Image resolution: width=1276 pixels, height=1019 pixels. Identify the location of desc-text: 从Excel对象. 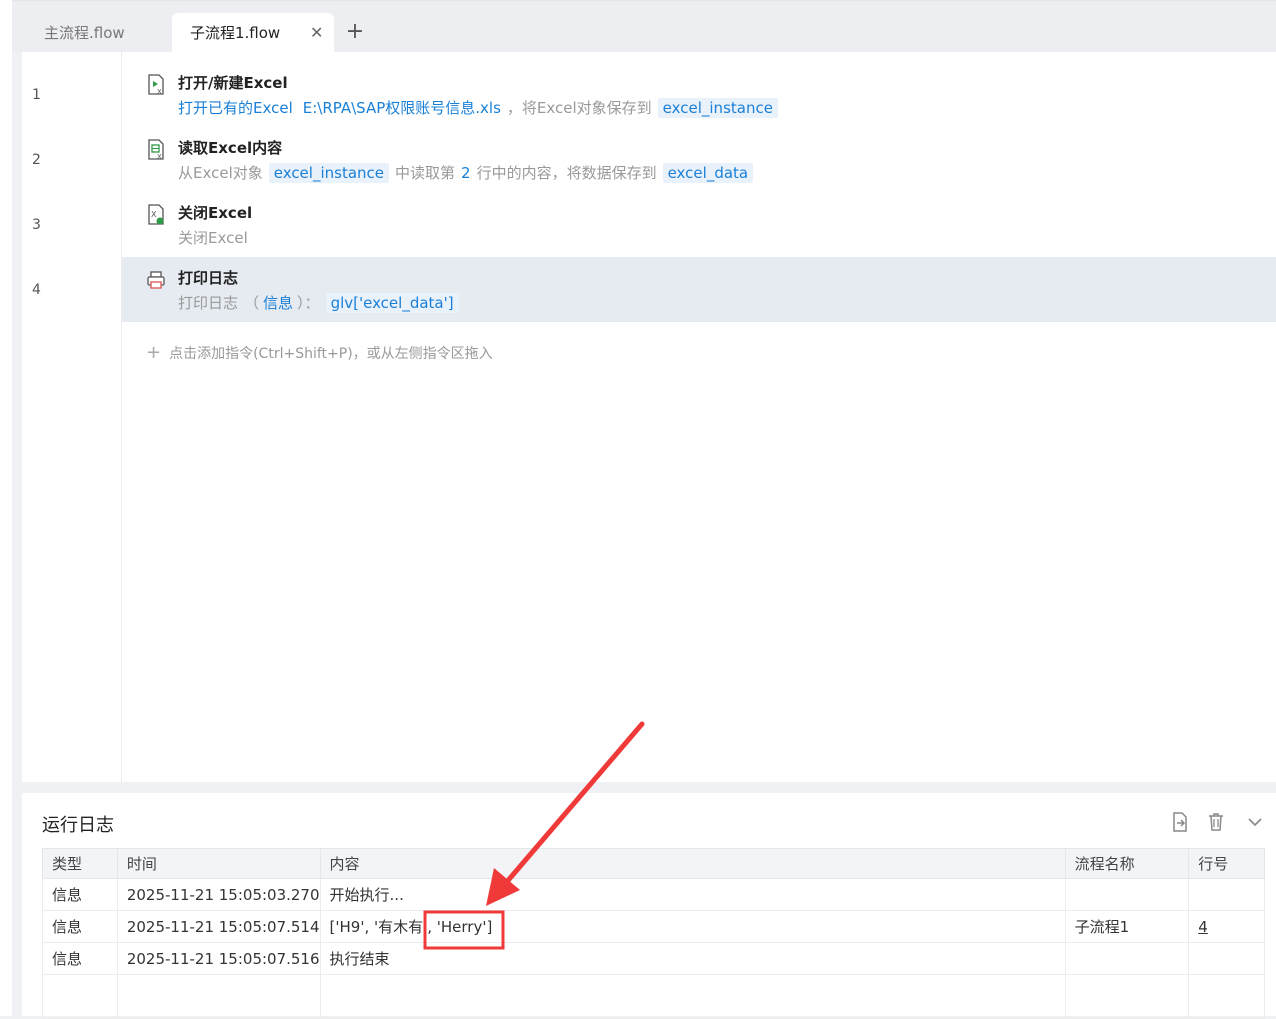
(220, 173).